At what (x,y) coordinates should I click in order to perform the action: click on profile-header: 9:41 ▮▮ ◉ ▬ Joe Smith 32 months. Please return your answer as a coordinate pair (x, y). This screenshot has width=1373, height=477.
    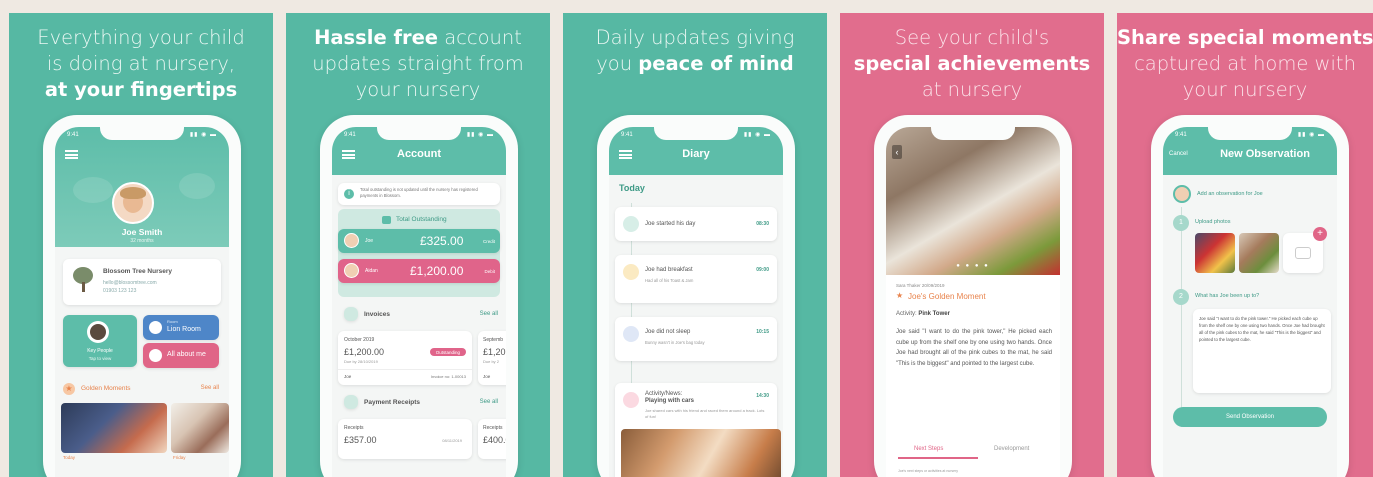
    Looking at the image, I should click on (142, 187).